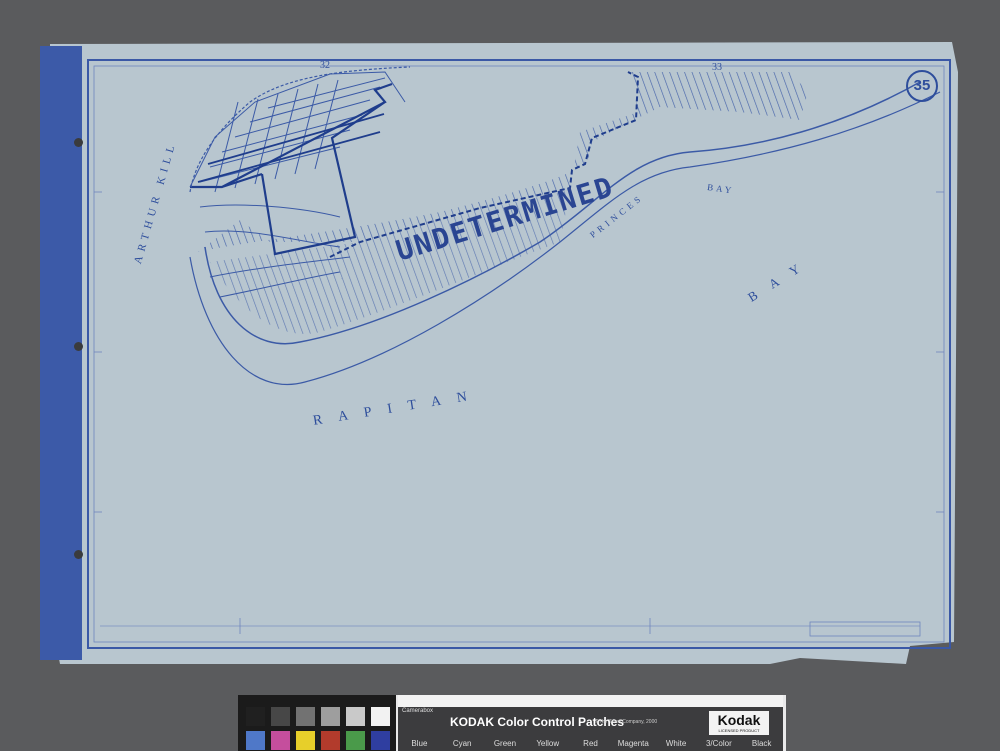 The image size is (1000, 751). Describe the element at coordinates (676, 743) in the screenshot. I see `target-label: White` at that location.